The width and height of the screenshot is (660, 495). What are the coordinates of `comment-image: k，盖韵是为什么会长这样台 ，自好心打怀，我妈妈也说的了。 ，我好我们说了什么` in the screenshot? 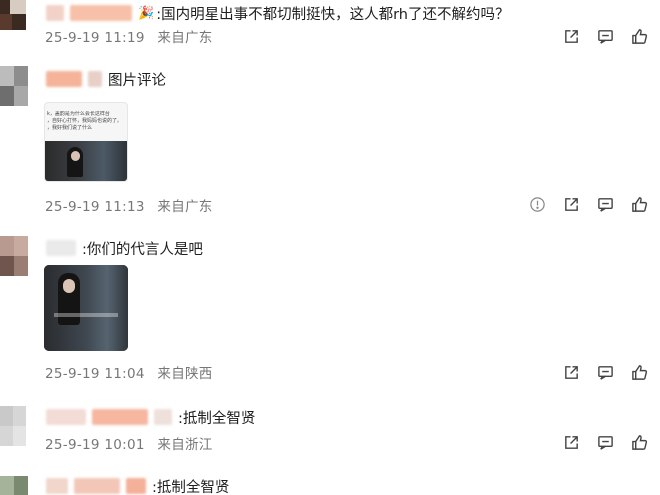 It's located at (86, 142).